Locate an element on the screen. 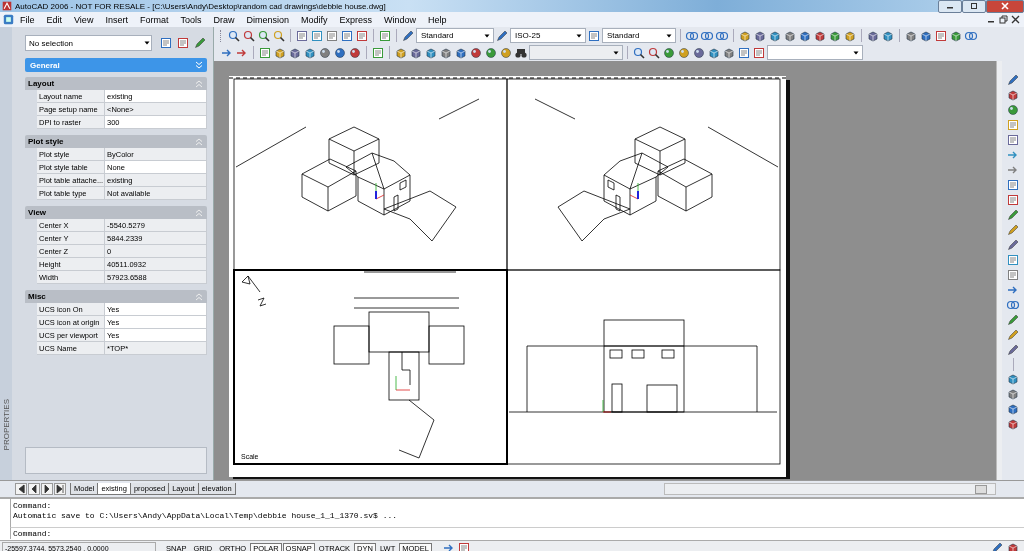 The width and height of the screenshot is (1024, 551). vertical-scrollbar is located at coordinates (999, 270).